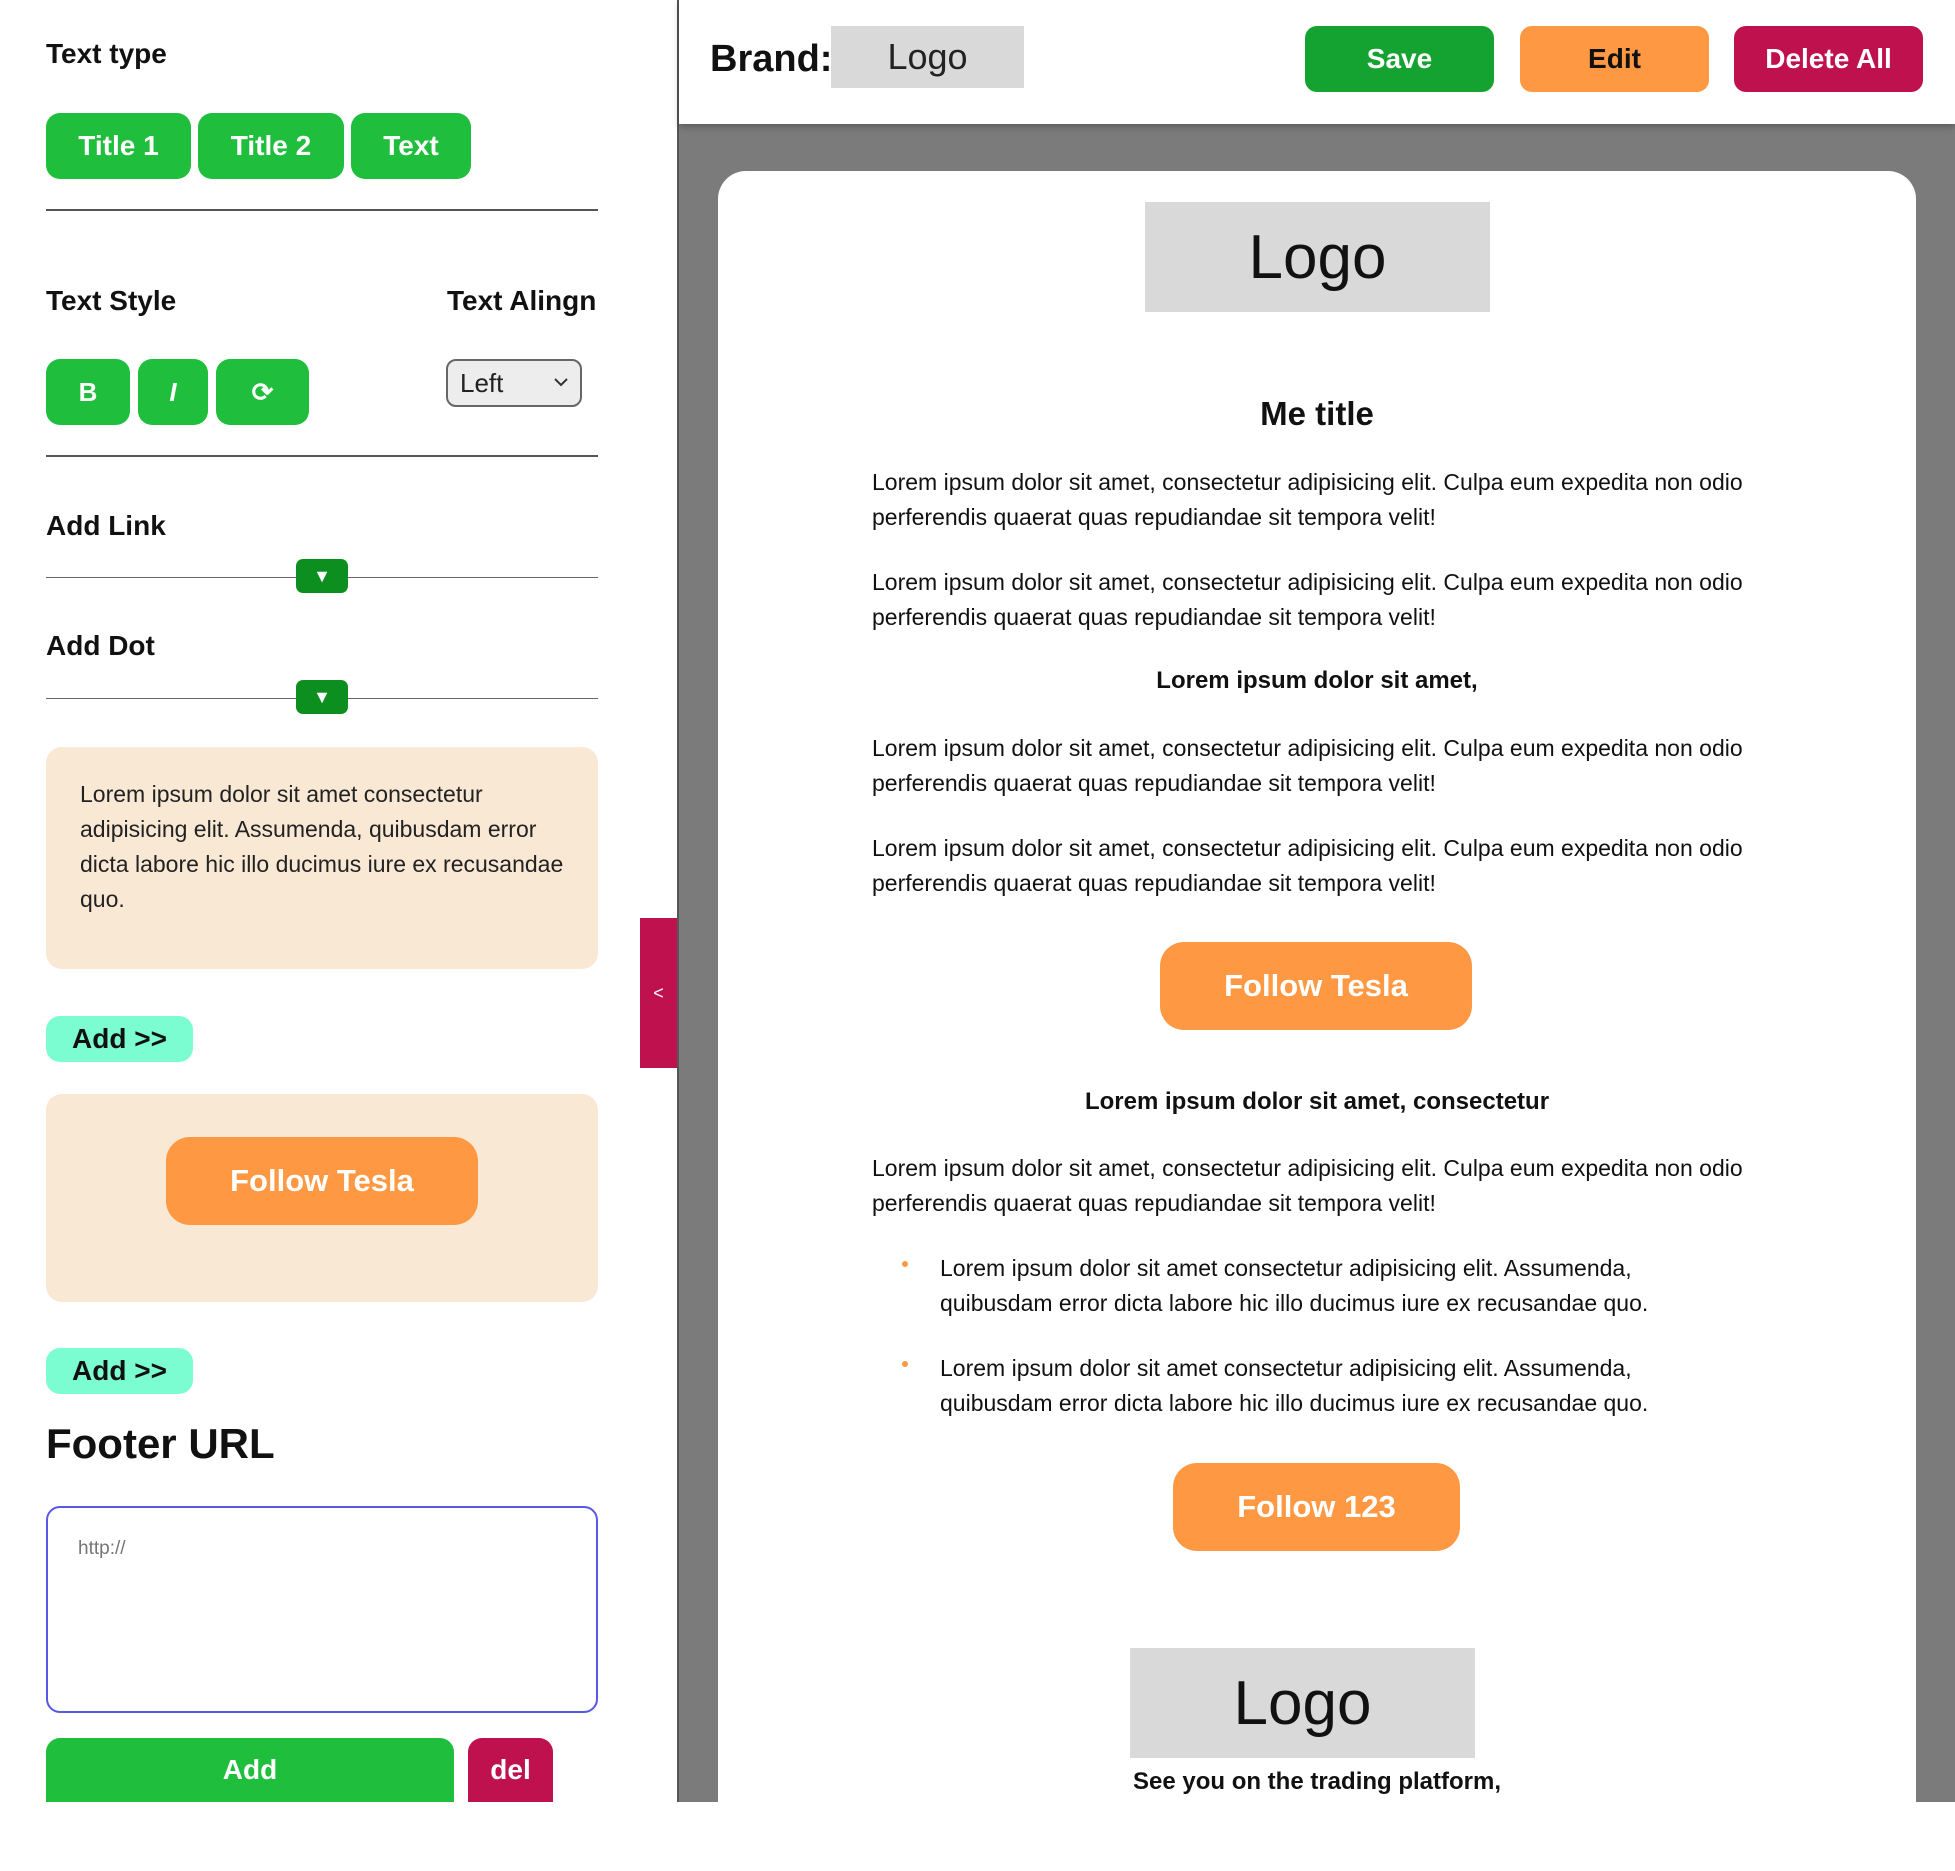 Image resolution: width=1955 pixels, height=1871 pixels. What do you see at coordinates (1302, 1703) in the screenshot?
I see `email-footer-logo: Logo` at bounding box center [1302, 1703].